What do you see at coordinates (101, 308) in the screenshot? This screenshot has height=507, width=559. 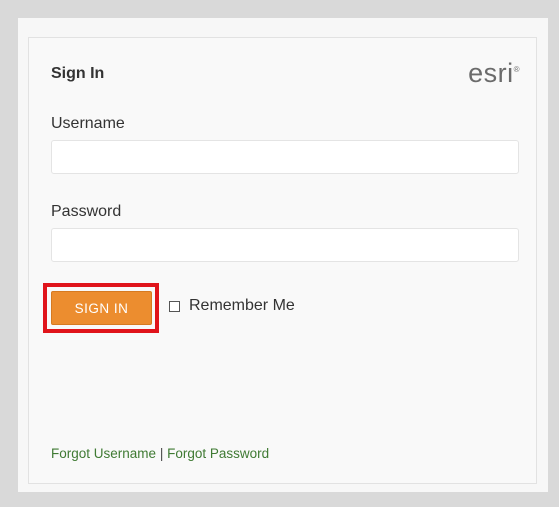 I see `sign-in-button: SIGN IN` at bounding box center [101, 308].